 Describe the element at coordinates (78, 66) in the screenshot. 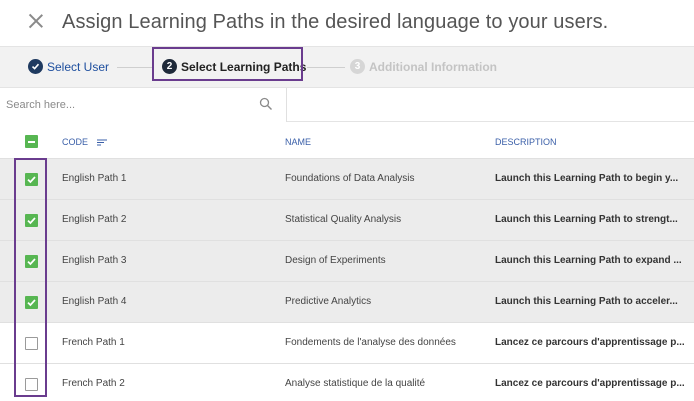

I see `step-label: Select User` at that location.